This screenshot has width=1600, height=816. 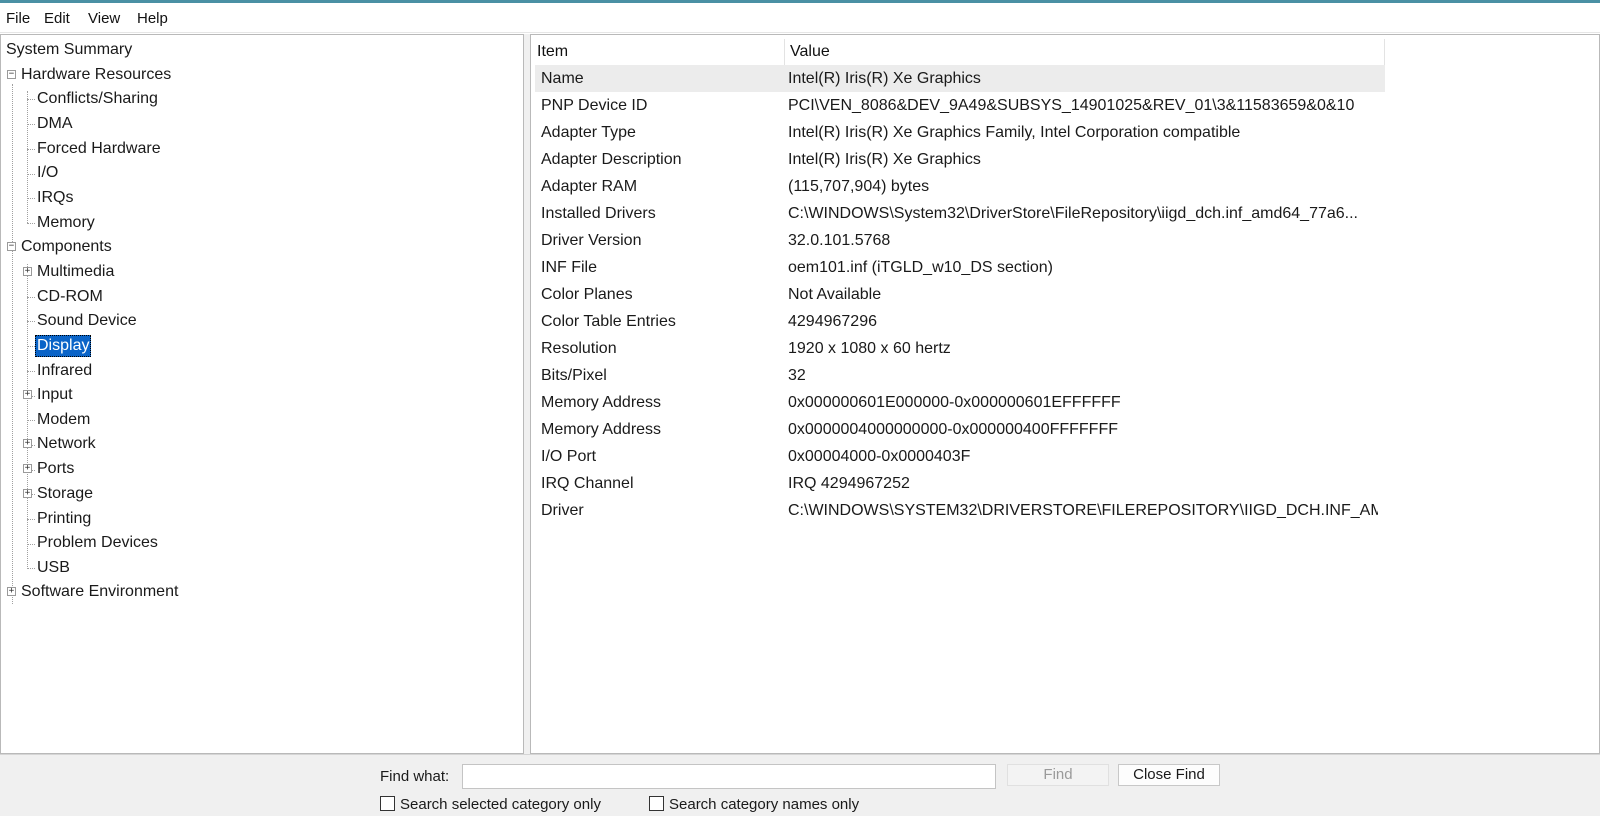 What do you see at coordinates (47, 173) in the screenshot?
I see `tree-item-io: I/O` at bounding box center [47, 173].